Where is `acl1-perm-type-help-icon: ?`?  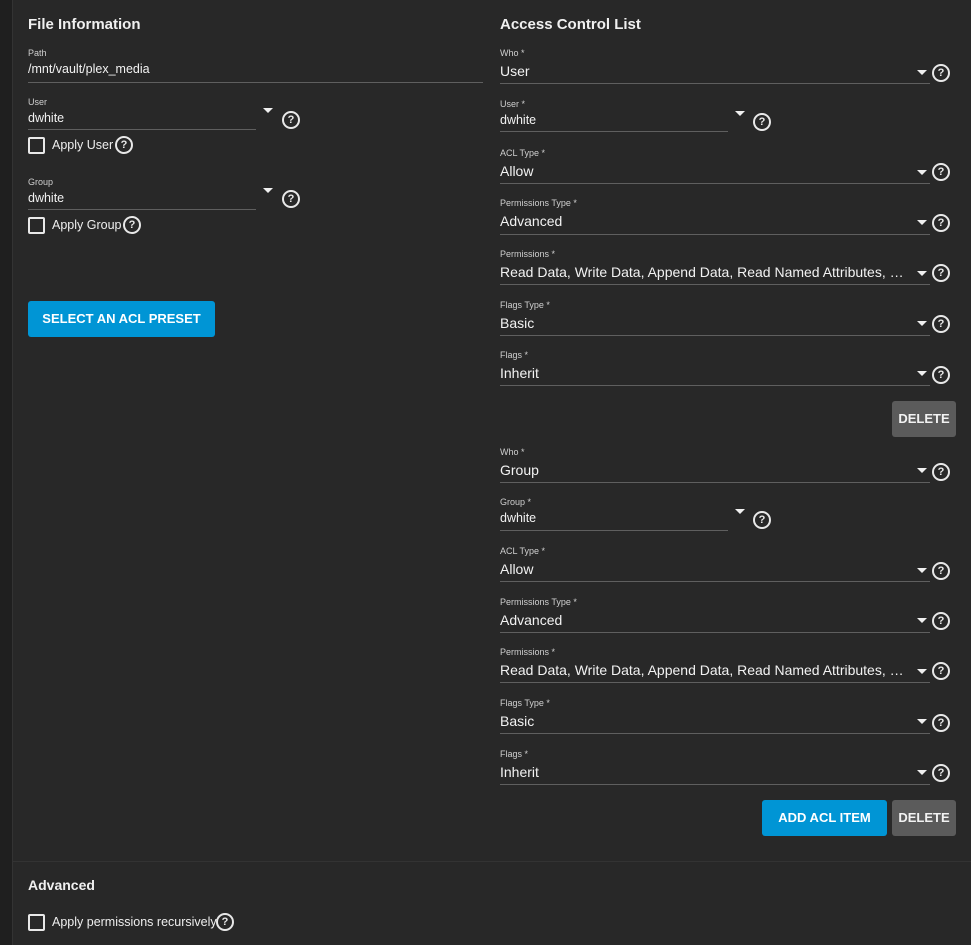 acl1-perm-type-help-icon: ? is located at coordinates (941, 223).